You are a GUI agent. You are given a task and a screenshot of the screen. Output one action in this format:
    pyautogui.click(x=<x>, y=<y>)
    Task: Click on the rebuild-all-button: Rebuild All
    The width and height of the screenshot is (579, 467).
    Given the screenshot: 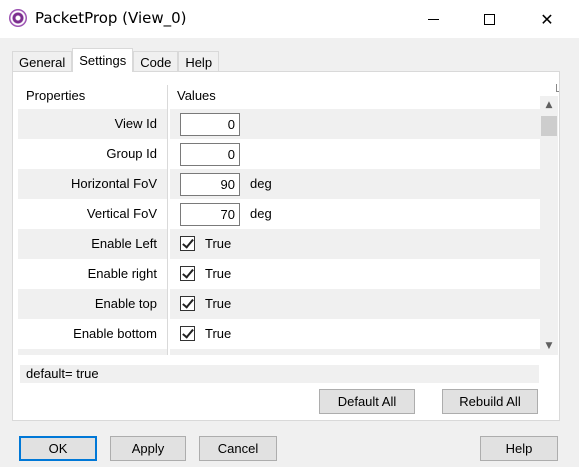 What is the action you would take?
    pyautogui.click(x=490, y=401)
    